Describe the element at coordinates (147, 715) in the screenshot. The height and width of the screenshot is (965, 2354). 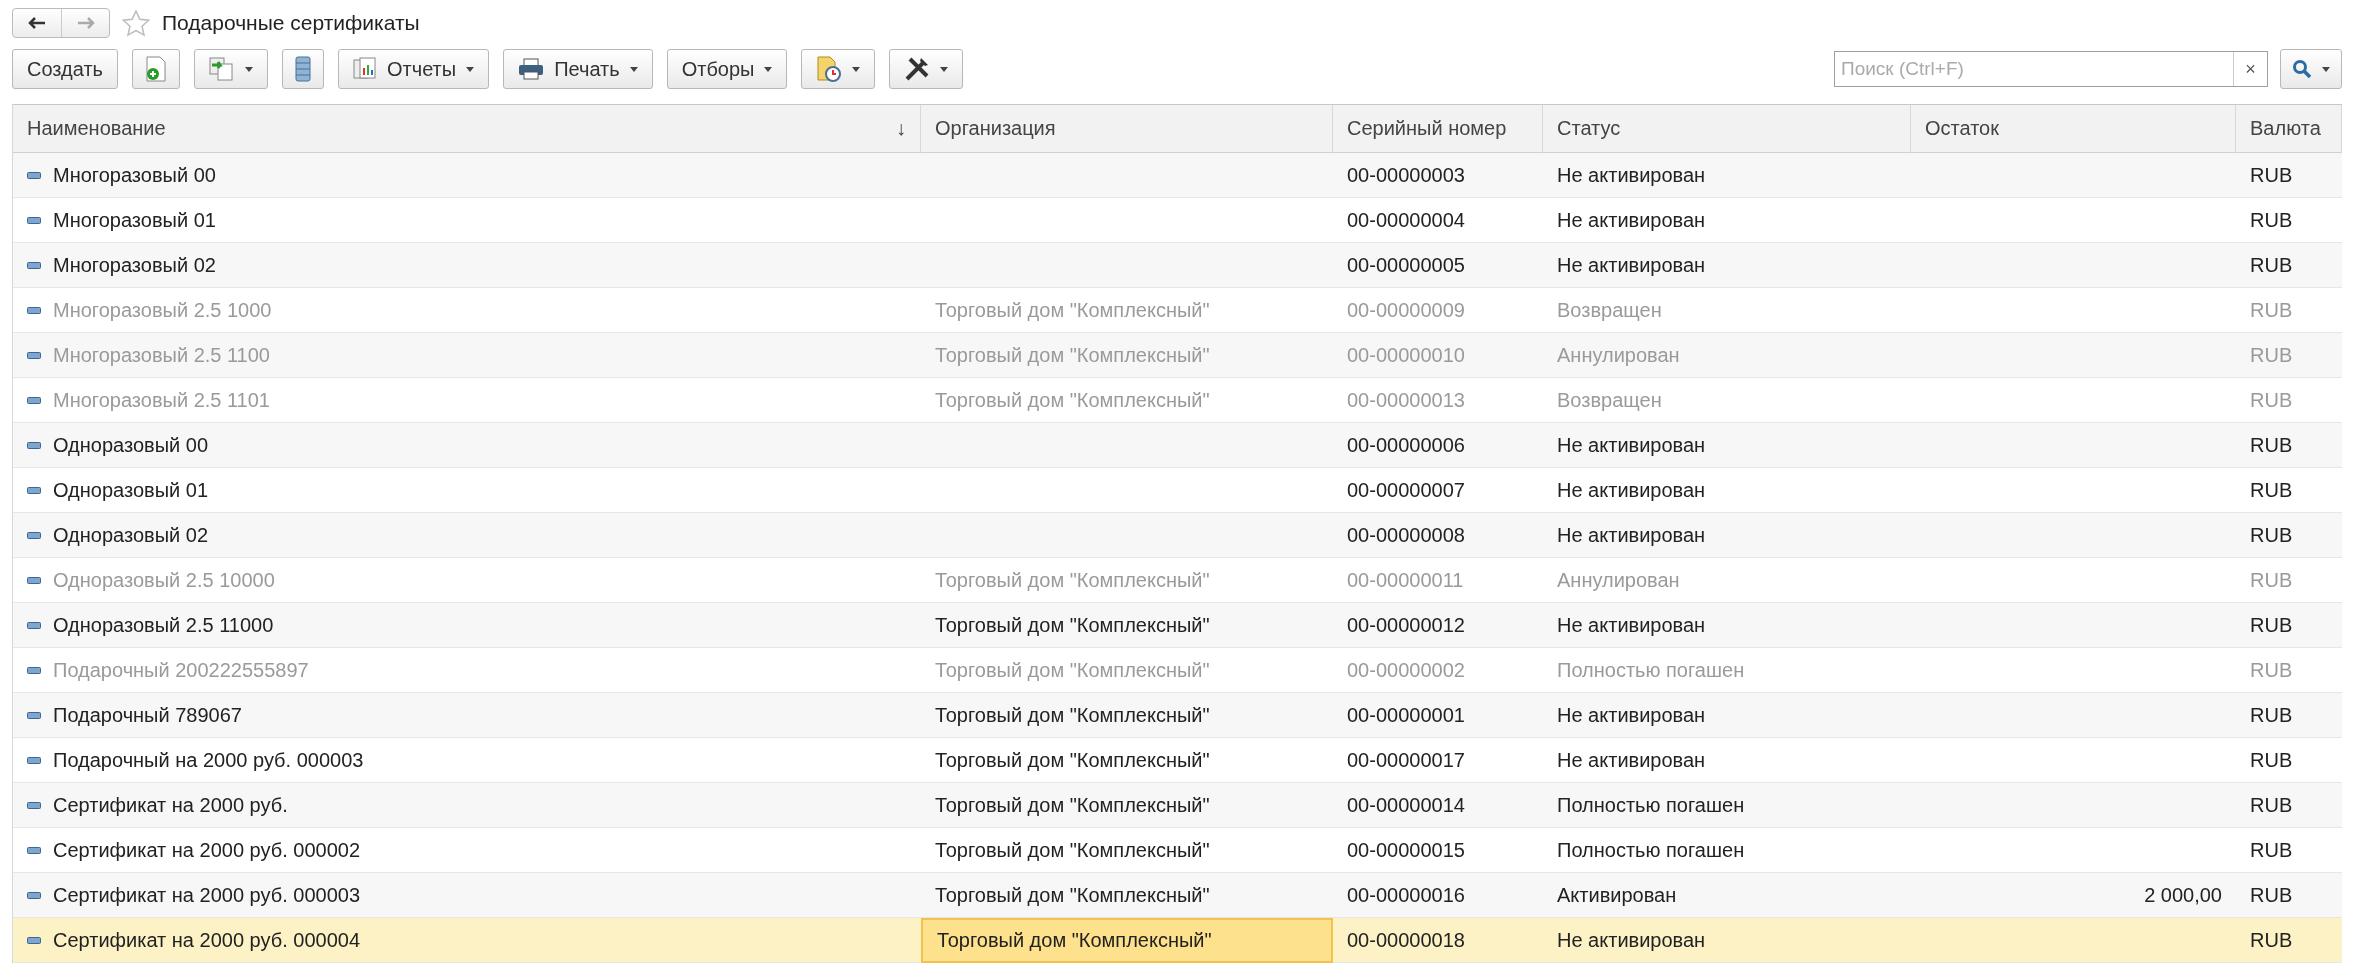
I see `cell-text: Подарочный 789067` at that location.